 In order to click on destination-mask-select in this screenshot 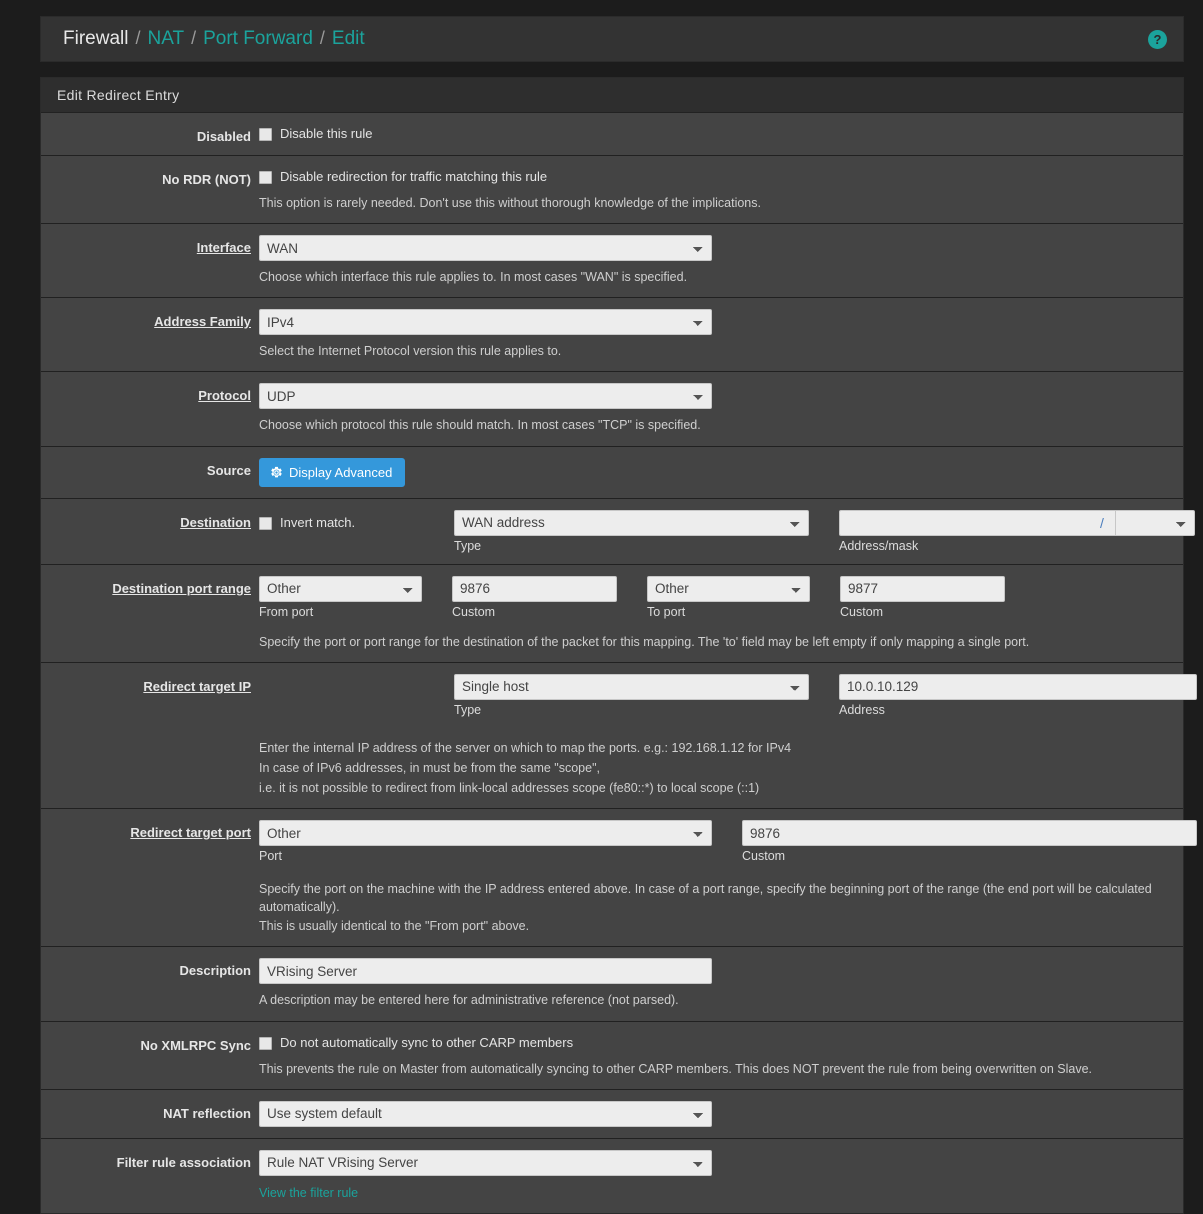, I will do `click(1155, 522)`.